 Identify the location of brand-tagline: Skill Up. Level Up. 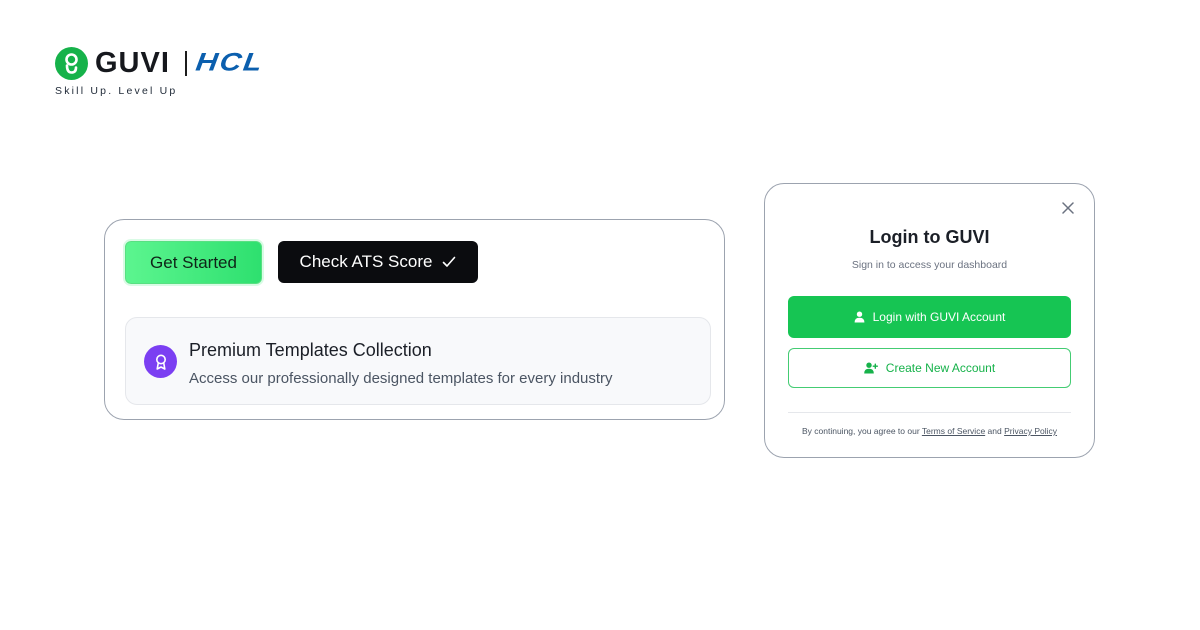
(116, 91).